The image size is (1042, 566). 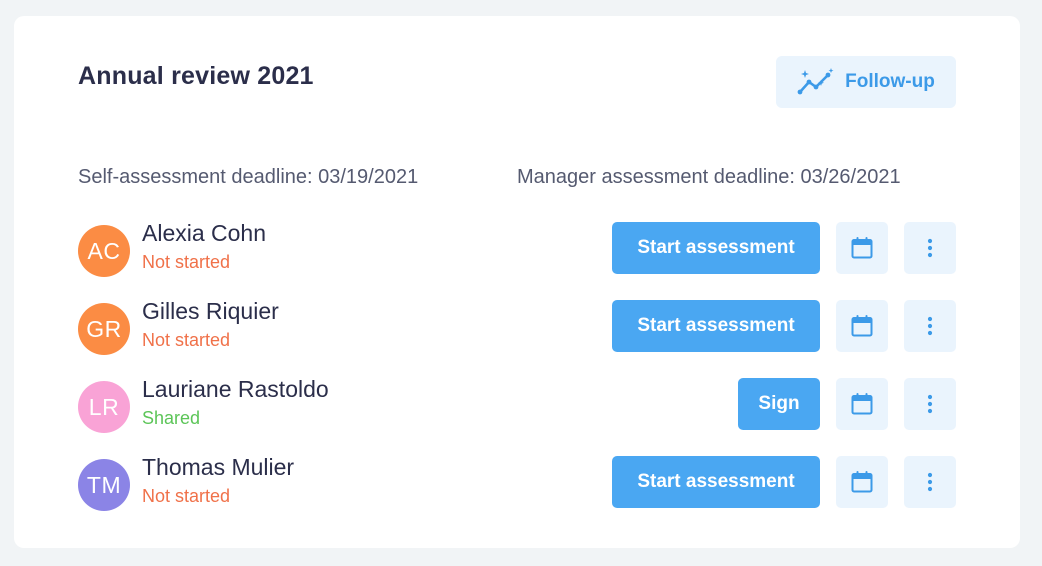 What do you see at coordinates (815, 81) in the screenshot?
I see `sparkle-trend-icon` at bounding box center [815, 81].